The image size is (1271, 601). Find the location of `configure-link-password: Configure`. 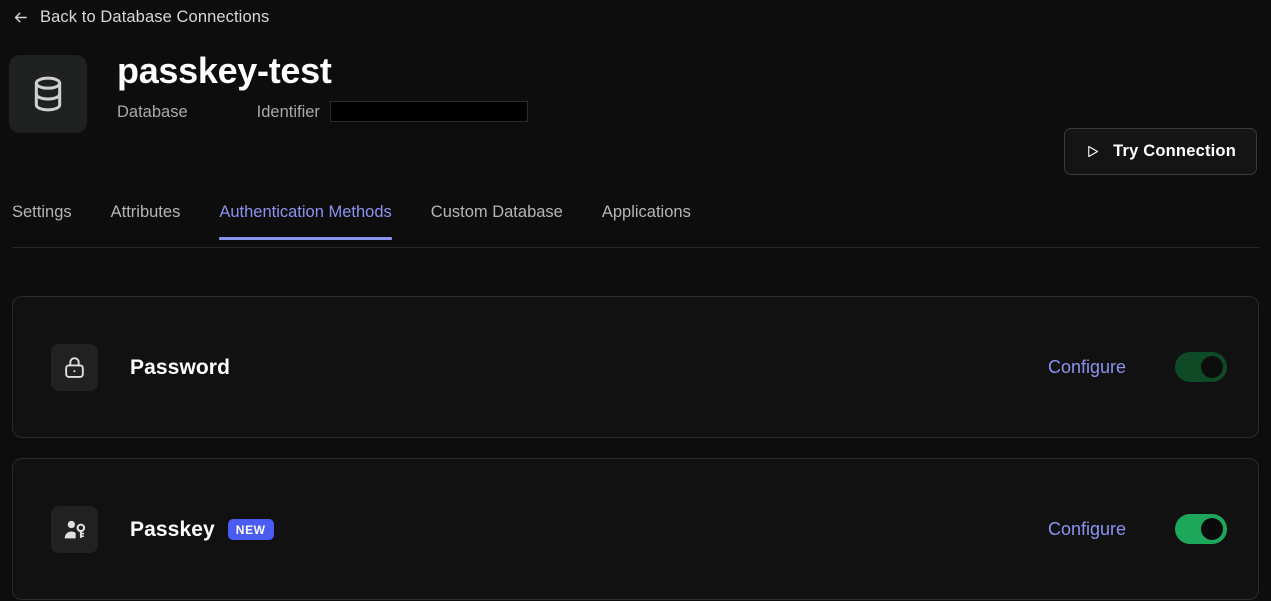

configure-link-password: Configure is located at coordinates (1087, 367).